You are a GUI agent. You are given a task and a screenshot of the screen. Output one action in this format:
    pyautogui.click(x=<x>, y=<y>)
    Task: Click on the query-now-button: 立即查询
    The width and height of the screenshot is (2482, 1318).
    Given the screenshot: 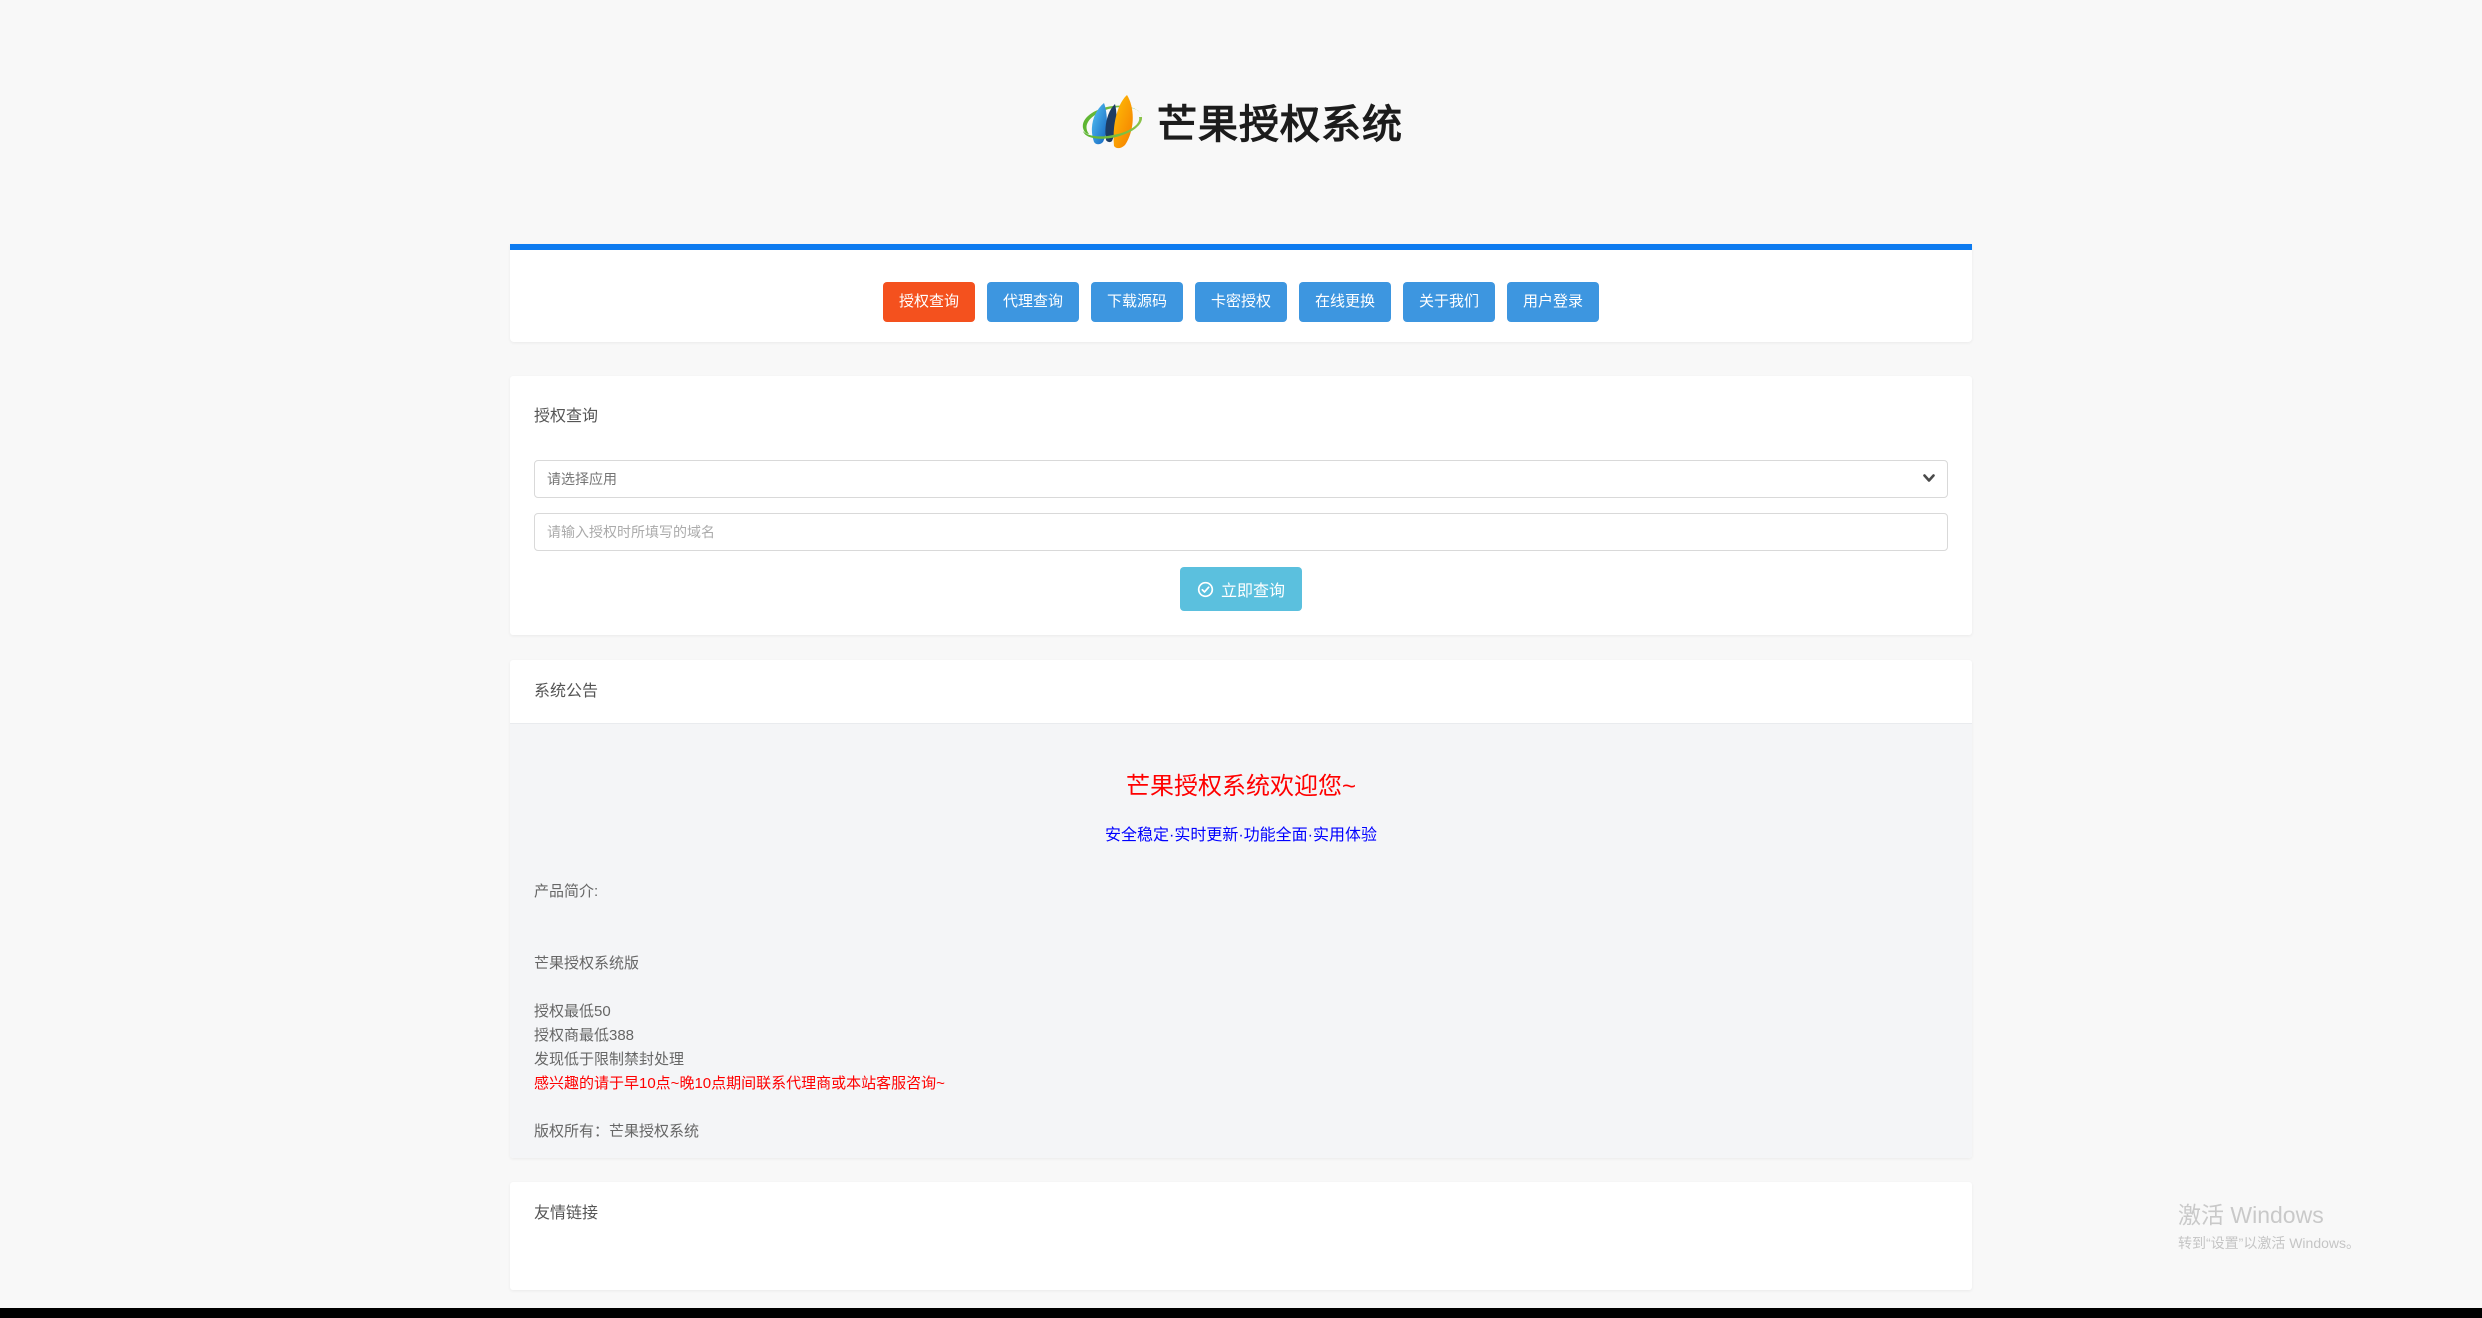 What is the action you would take?
    pyautogui.click(x=1240, y=589)
    